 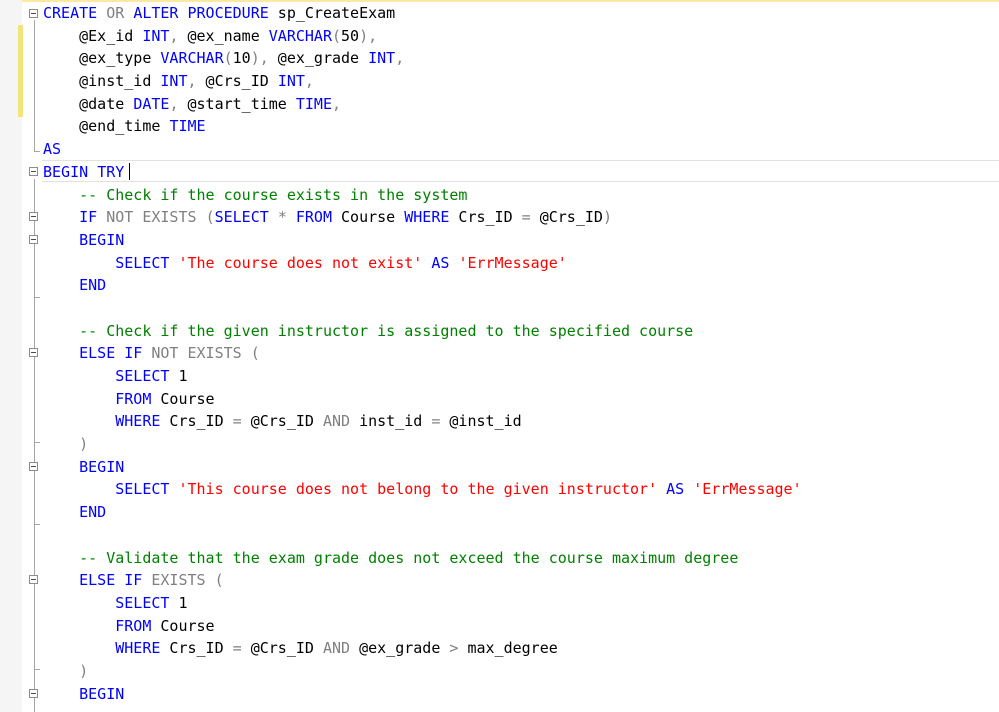 What do you see at coordinates (422, 285) in the screenshot?
I see `code-line: END` at bounding box center [422, 285].